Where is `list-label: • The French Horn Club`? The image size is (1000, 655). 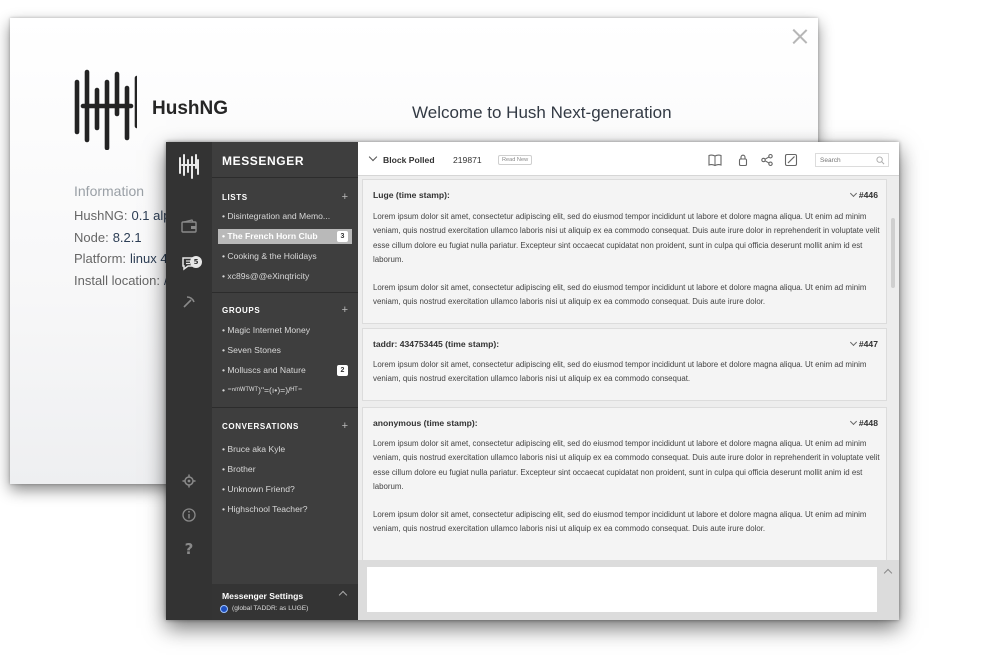 list-label: • The French Horn Club is located at coordinates (270, 236).